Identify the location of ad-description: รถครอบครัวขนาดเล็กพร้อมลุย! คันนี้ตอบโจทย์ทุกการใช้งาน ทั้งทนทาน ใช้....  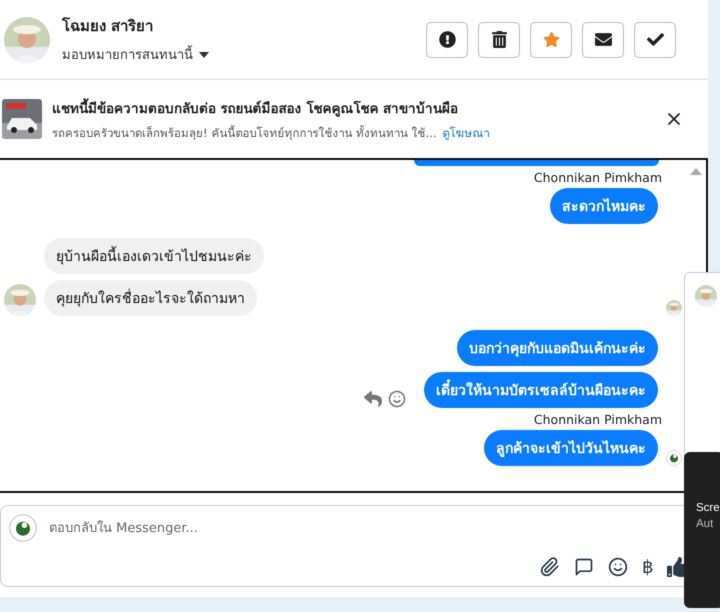
(244, 133).